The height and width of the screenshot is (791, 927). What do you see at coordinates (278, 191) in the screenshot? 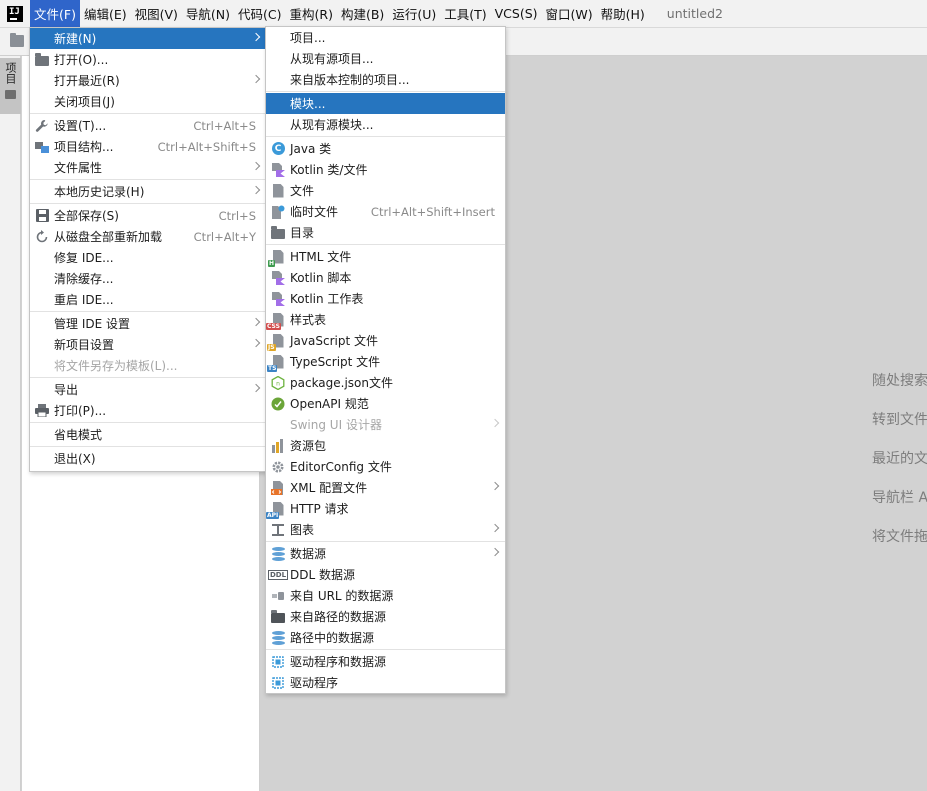
I see `file-icon` at bounding box center [278, 191].